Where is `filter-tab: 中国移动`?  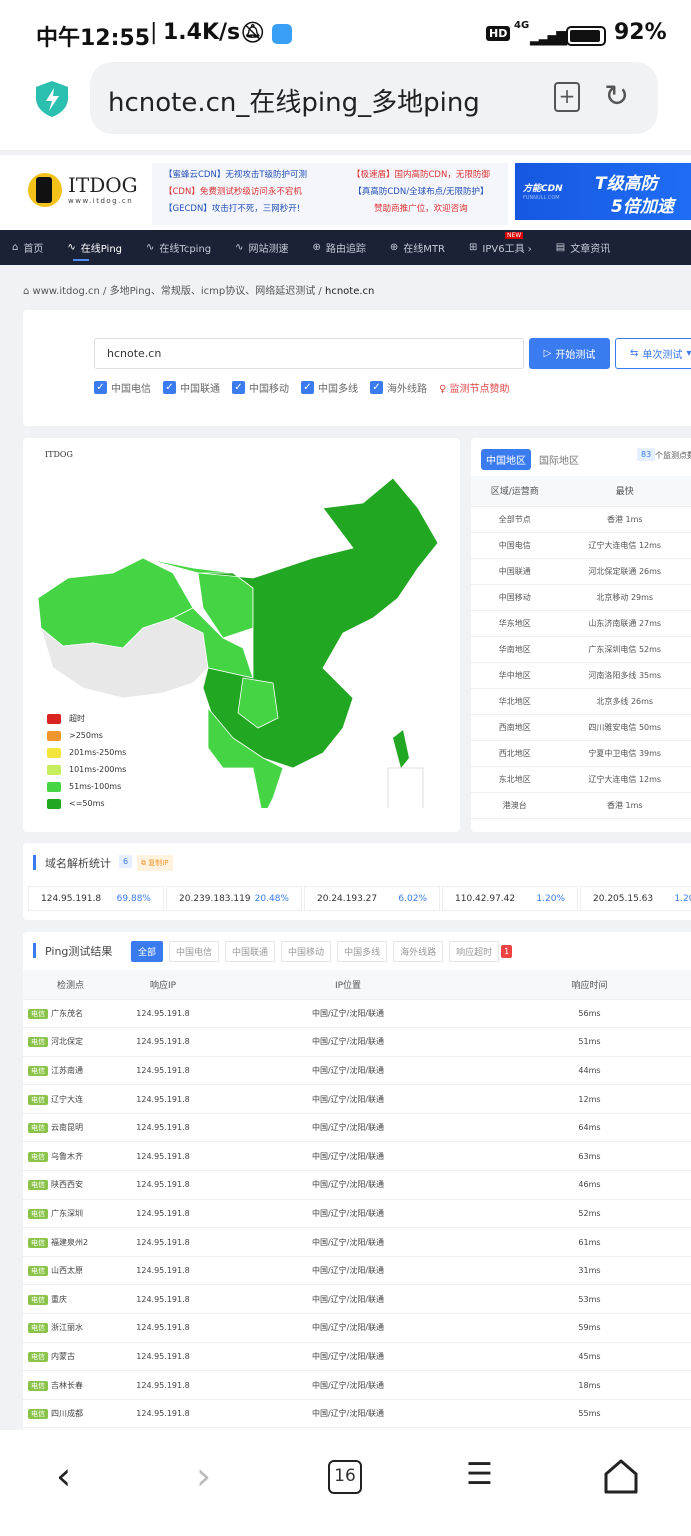 filter-tab: 中国移动 is located at coordinates (306, 951).